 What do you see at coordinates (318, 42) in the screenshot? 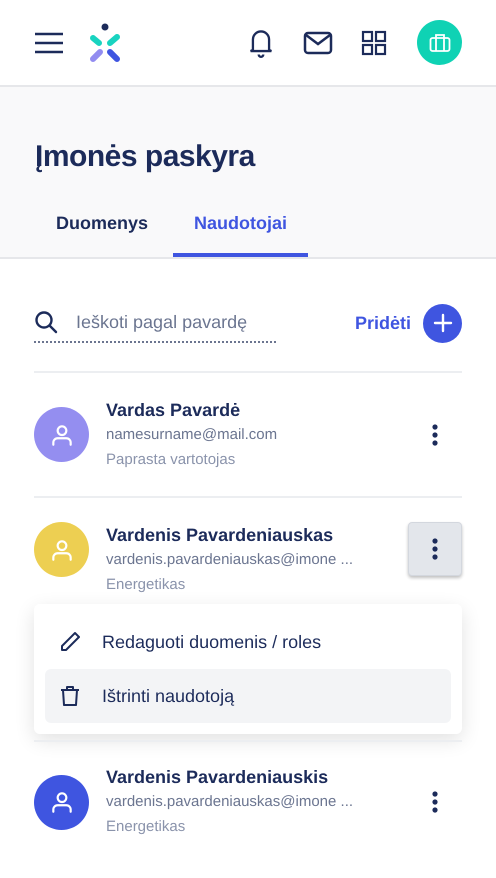
I see `mail-icon` at bounding box center [318, 42].